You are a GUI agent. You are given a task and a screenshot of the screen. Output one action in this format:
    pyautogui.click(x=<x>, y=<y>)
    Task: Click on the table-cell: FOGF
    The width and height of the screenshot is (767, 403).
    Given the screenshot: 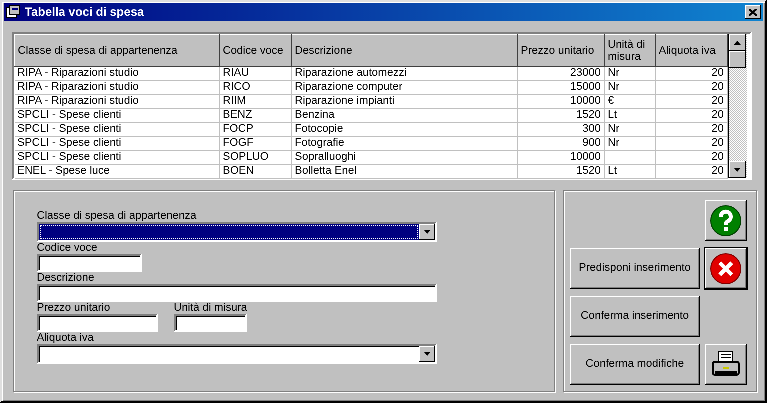 What is the action you would take?
    pyautogui.click(x=238, y=143)
    